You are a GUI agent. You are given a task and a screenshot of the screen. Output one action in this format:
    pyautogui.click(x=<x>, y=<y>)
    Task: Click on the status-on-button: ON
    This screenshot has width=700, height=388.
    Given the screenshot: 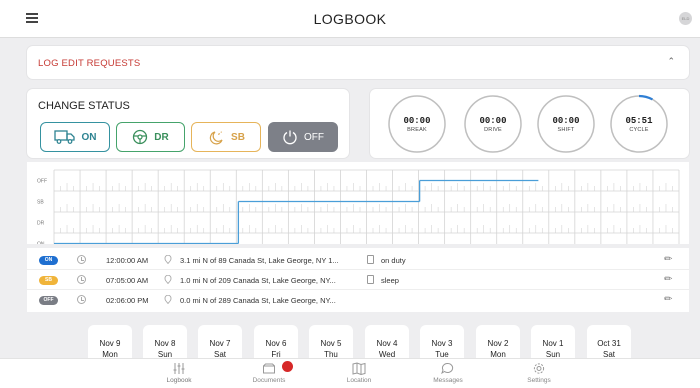 What is the action you would take?
    pyautogui.click(x=75, y=137)
    